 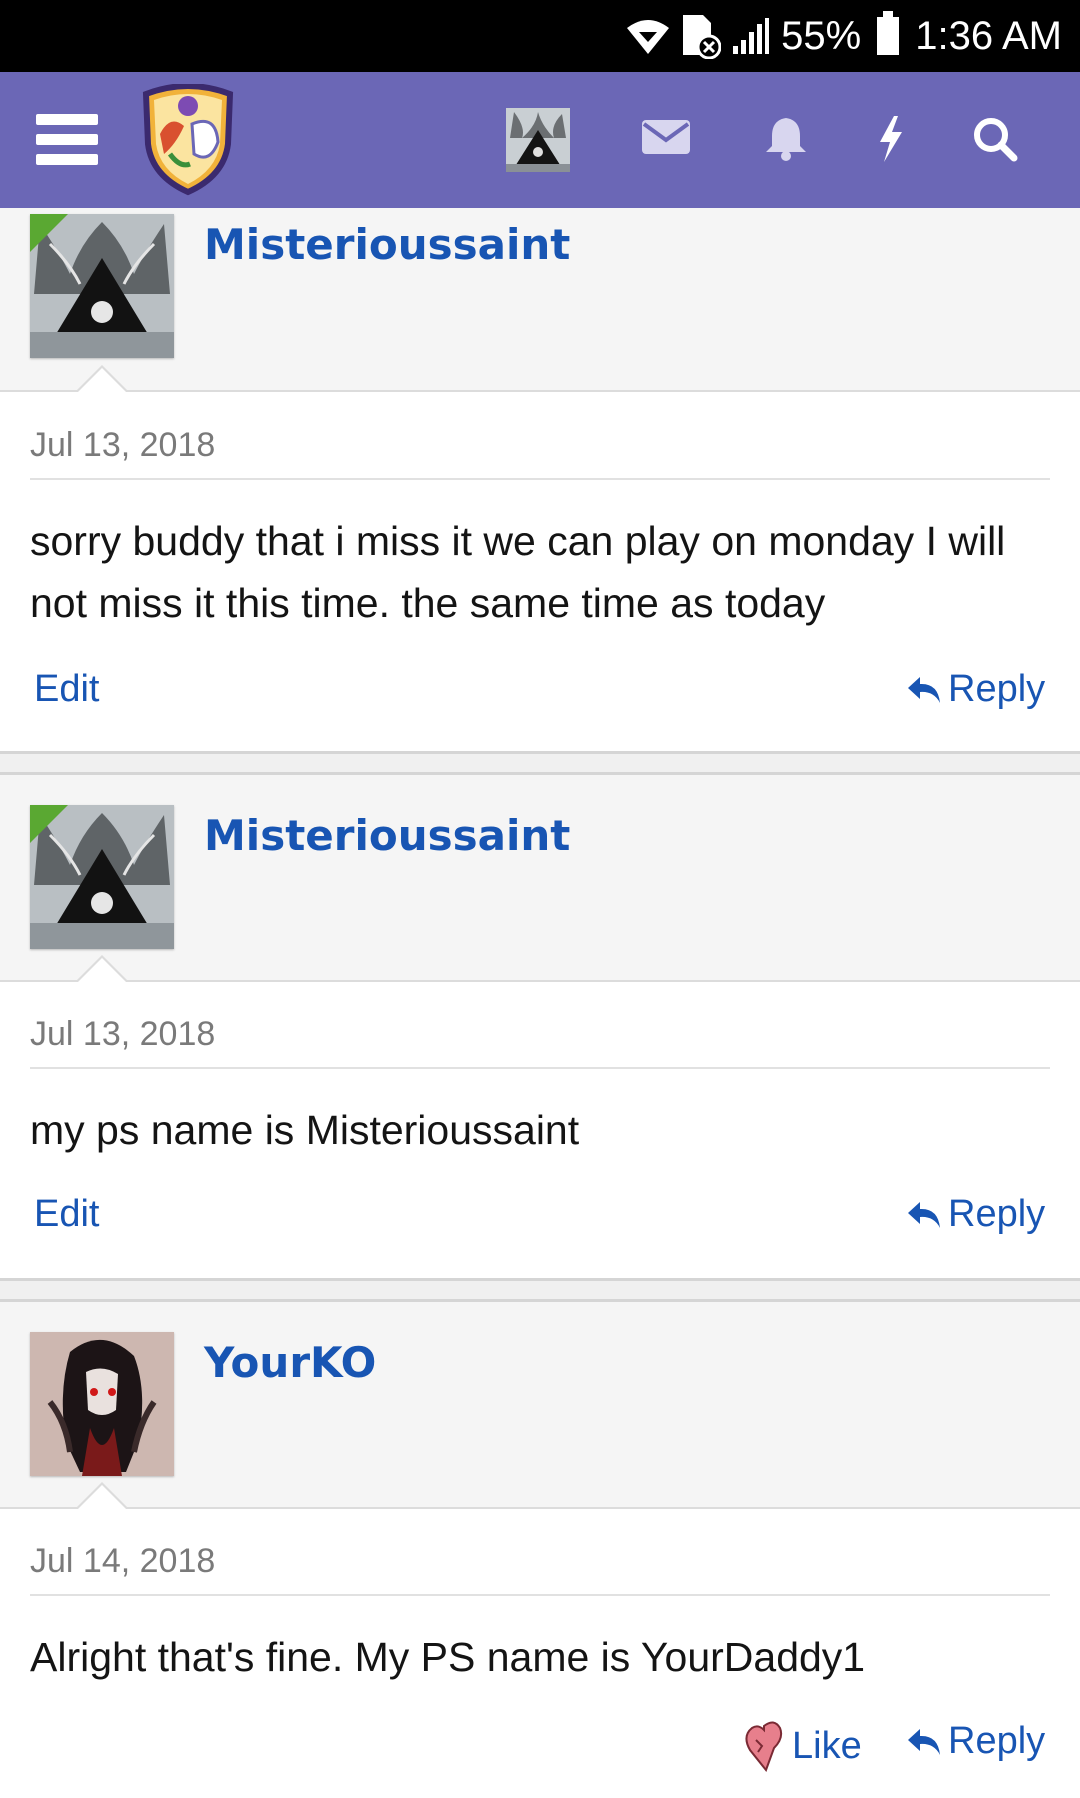 I want to click on post-username: YourKO, so click(x=290, y=1362).